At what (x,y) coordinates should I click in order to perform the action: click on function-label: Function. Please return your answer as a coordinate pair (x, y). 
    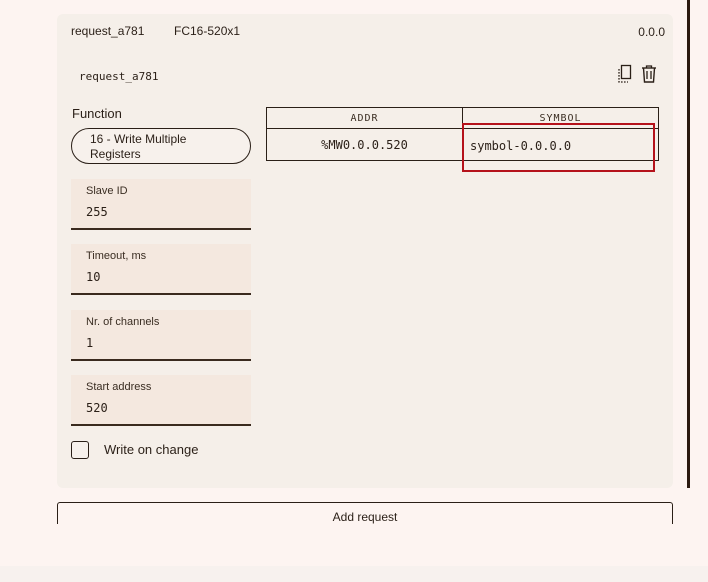
    Looking at the image, I should click on (97, 113).